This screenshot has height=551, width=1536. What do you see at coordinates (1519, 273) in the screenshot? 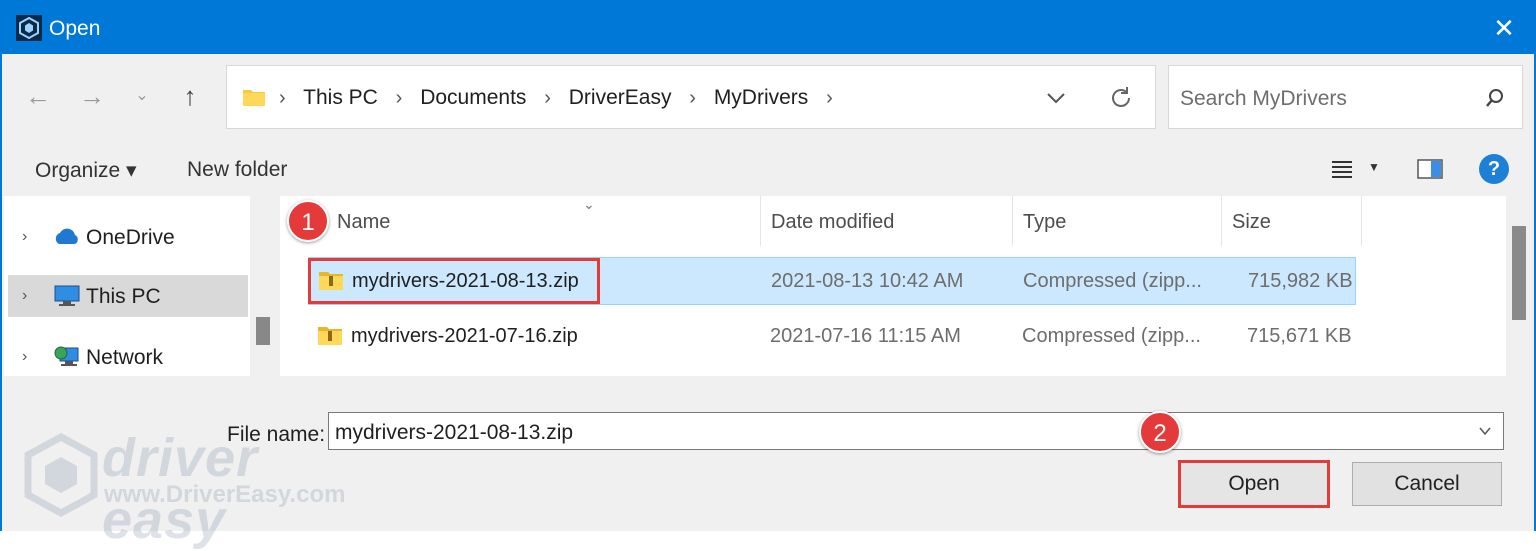
I see `file-list-scrollbar` at bounding box center [1519, 273].